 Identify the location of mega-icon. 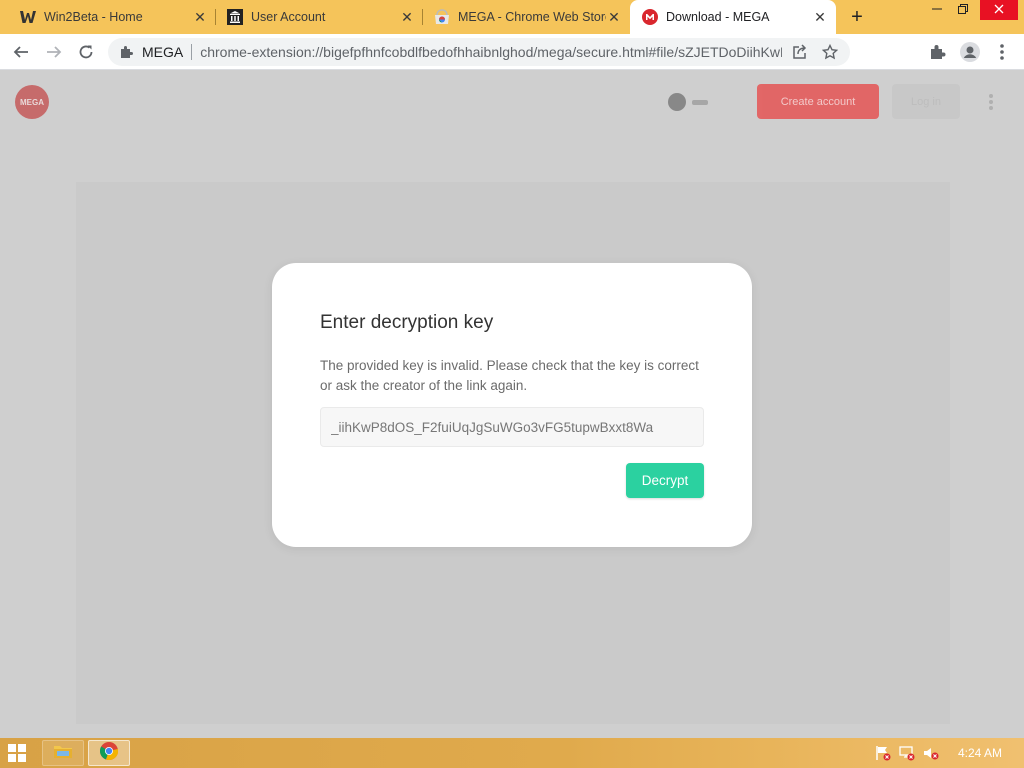
(650, 17).